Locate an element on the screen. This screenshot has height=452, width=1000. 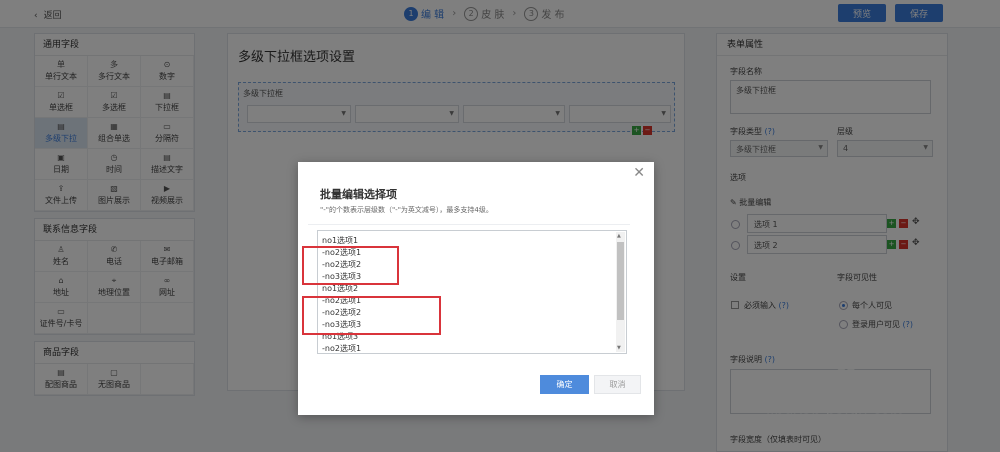
option-line: -no2选项1 is located at coordinates (342, 348).